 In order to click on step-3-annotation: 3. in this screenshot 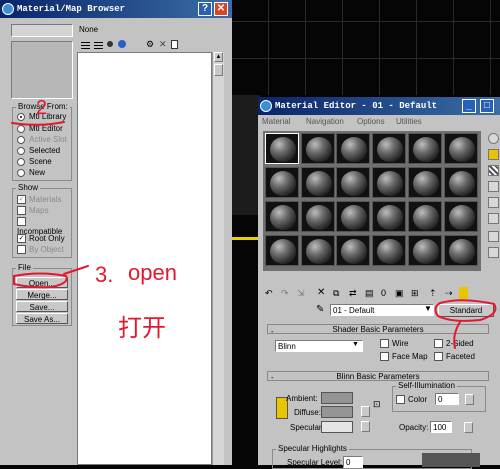, I will do `click(104, 274)`.